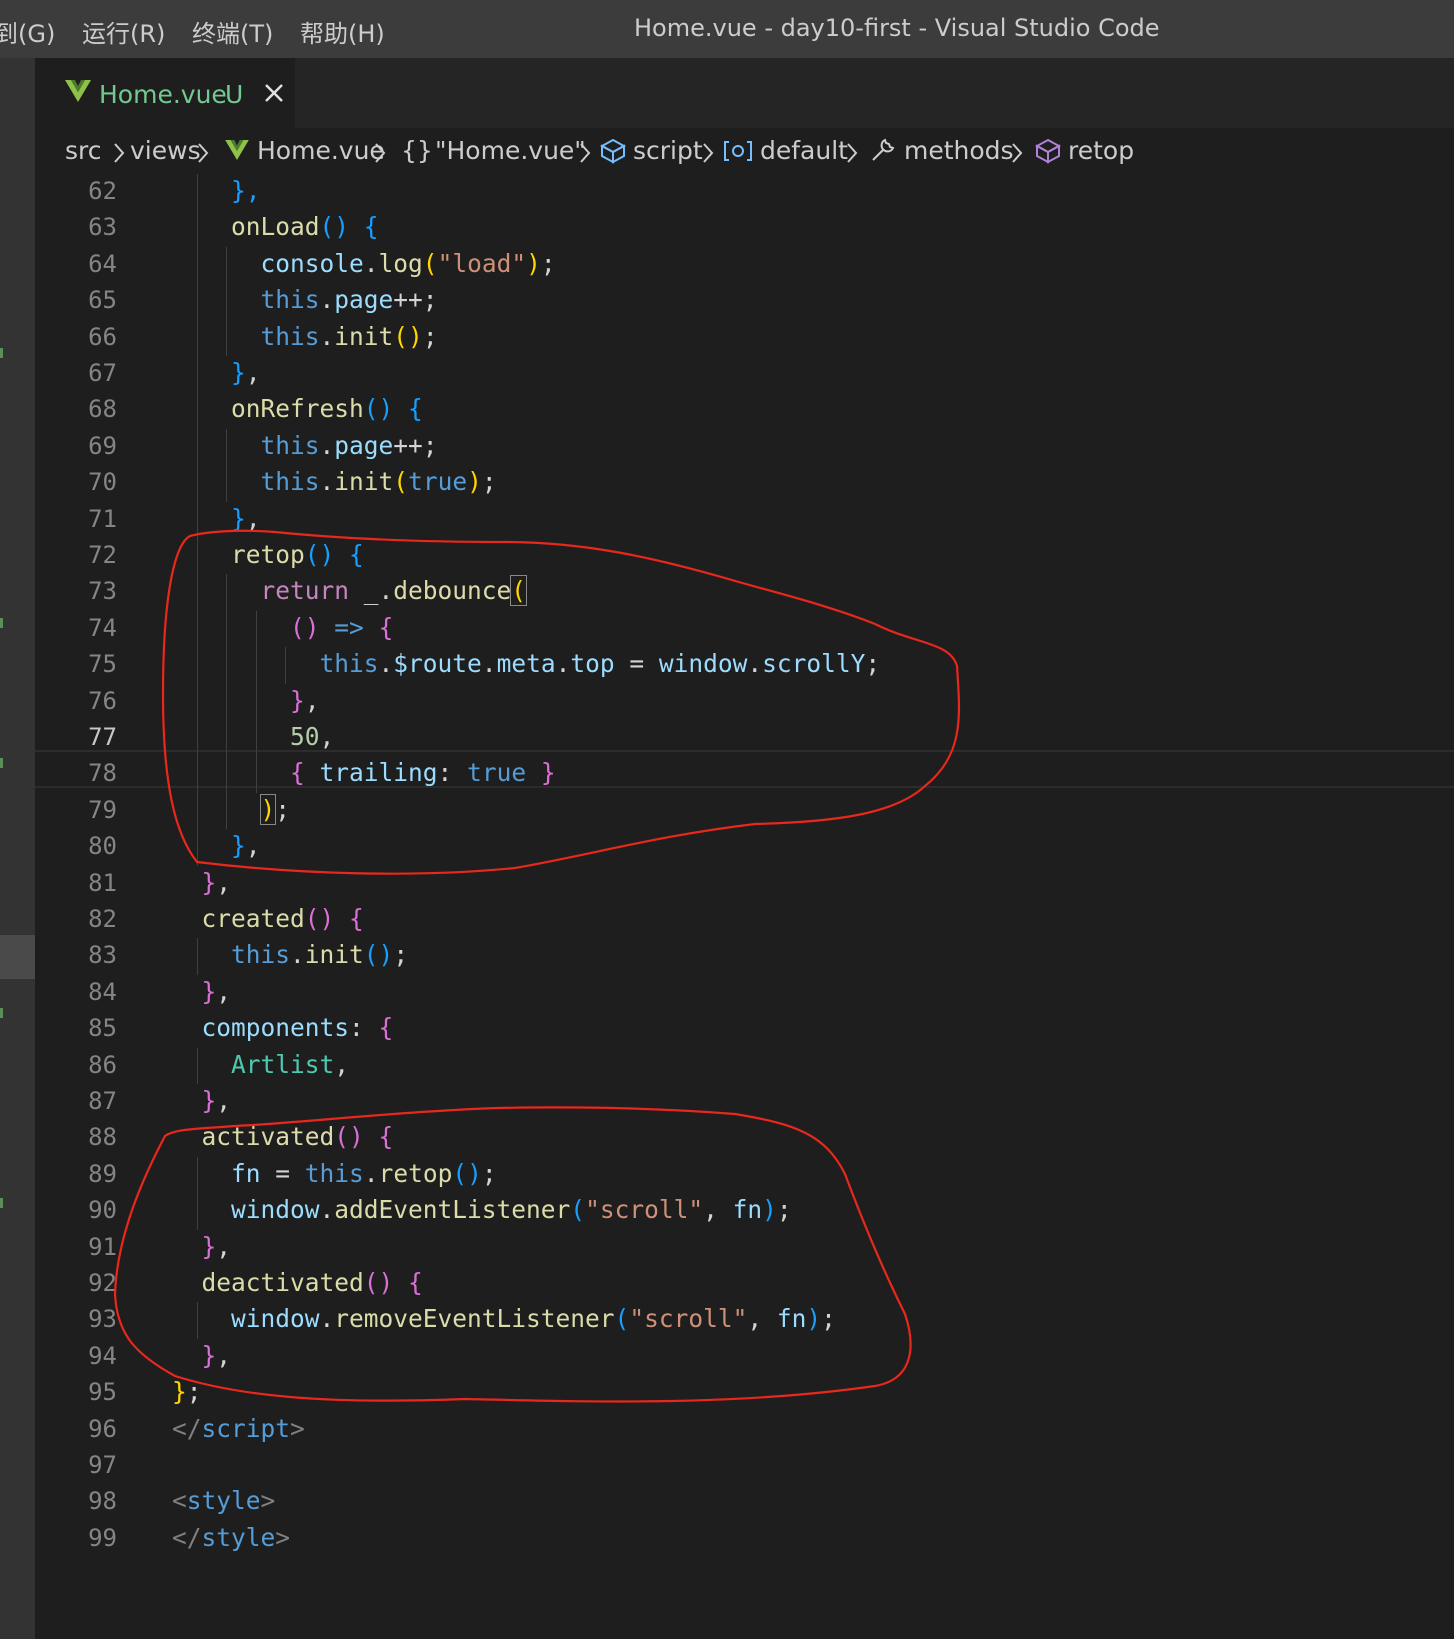  What do you see at coordinates (417, 150) in the screenshot?
I see `braces-icon: {}` at bounding box center [417, 150].